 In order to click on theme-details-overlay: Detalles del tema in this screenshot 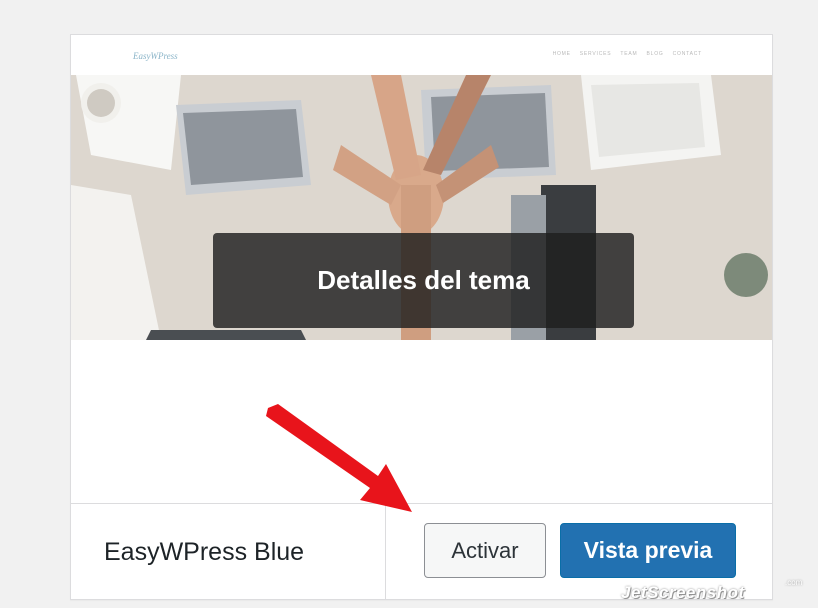, I will do `click(423, 280)`.